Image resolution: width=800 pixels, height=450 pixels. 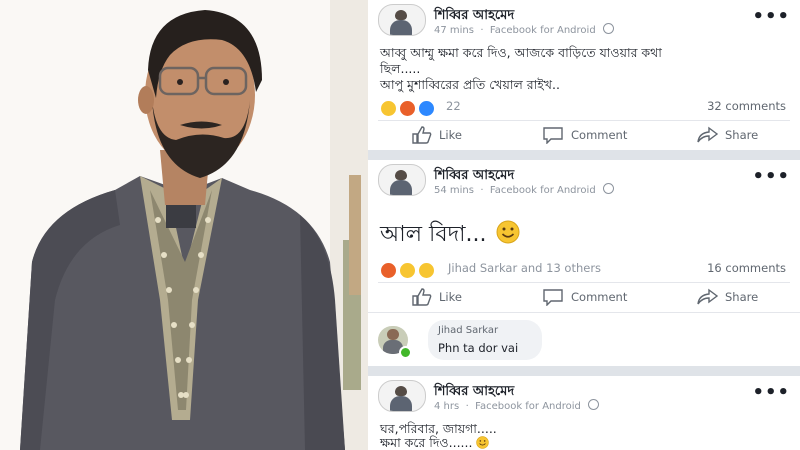 I want to click on post-time: 4 hrs, so click(x=446, y=406).